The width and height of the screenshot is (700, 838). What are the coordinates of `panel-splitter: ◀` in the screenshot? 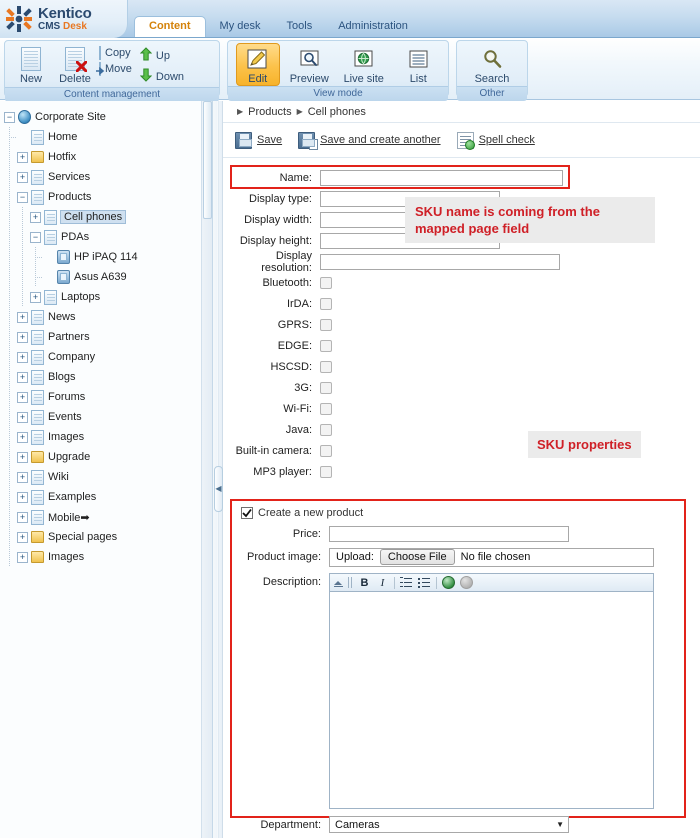 It's located at (218, 469).